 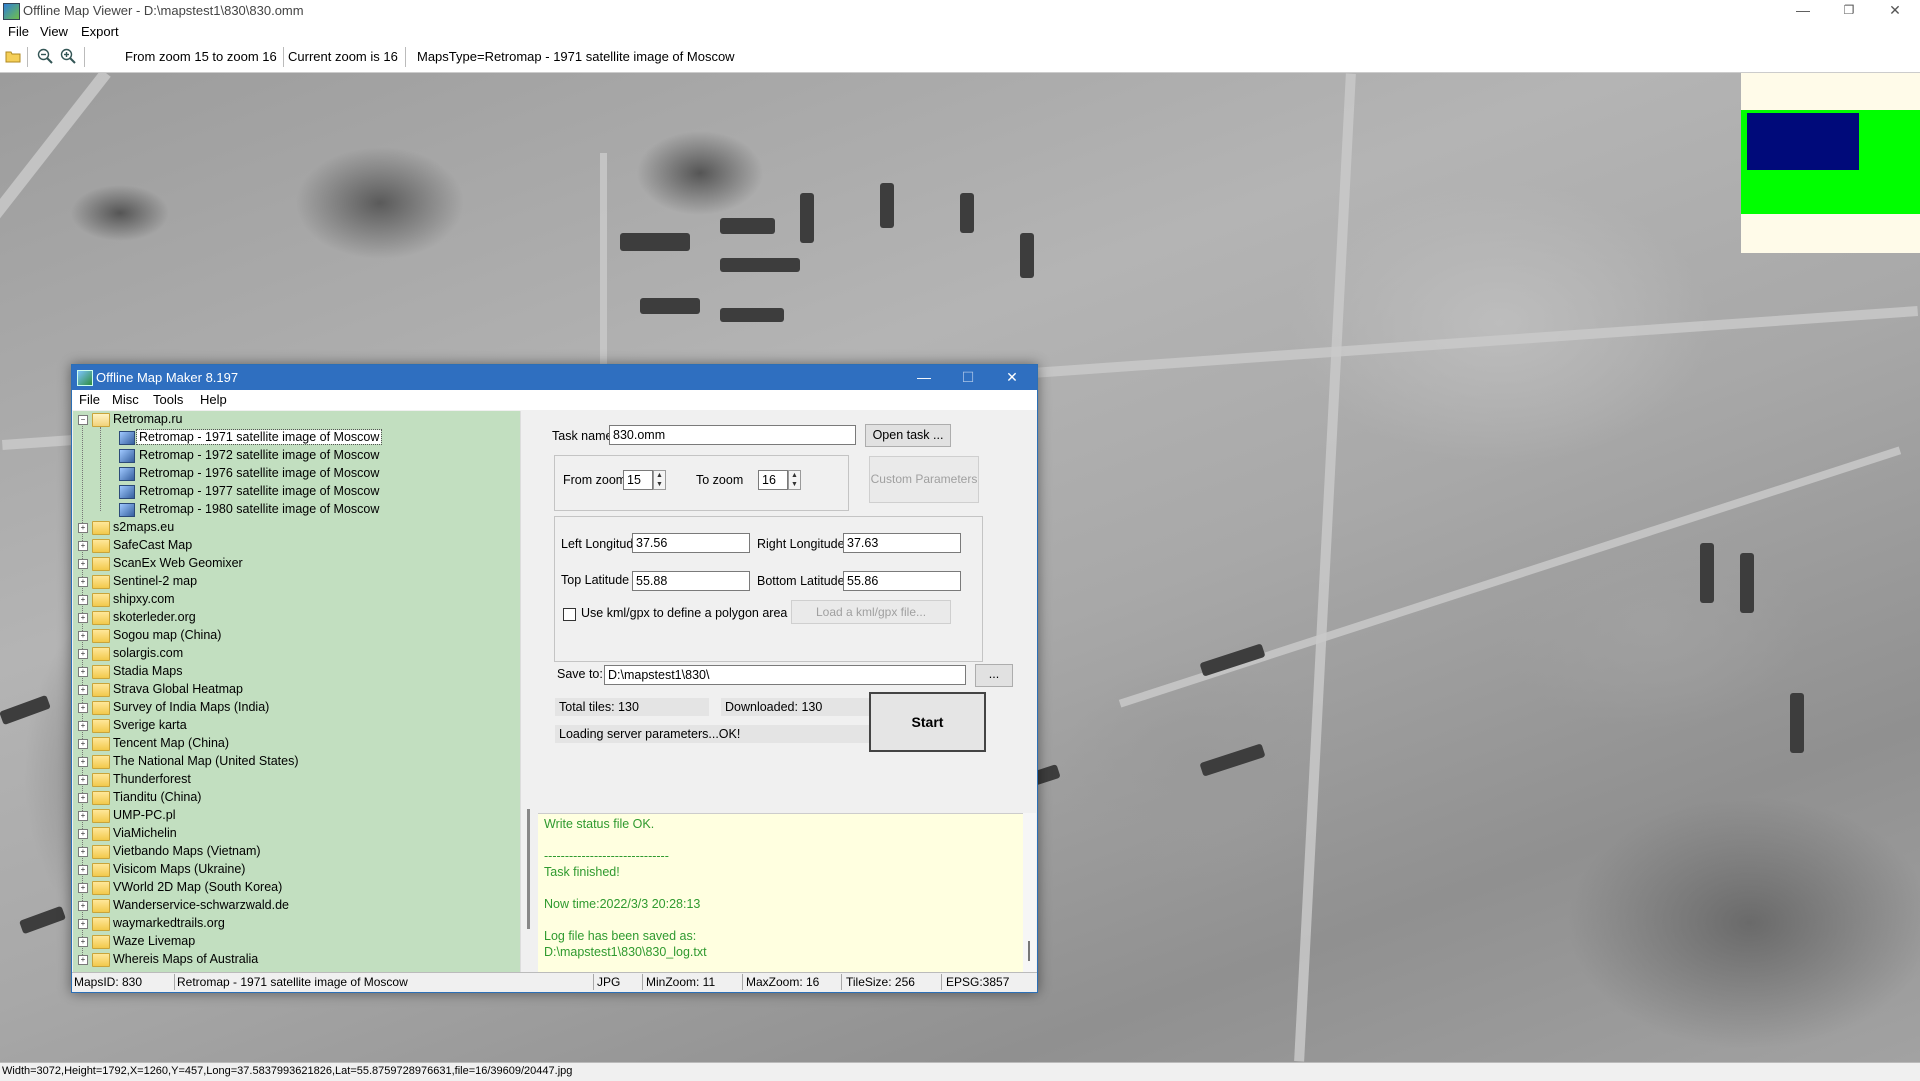 I want to click on to-zoom-label: To zoom, so click(x=720, y=480).